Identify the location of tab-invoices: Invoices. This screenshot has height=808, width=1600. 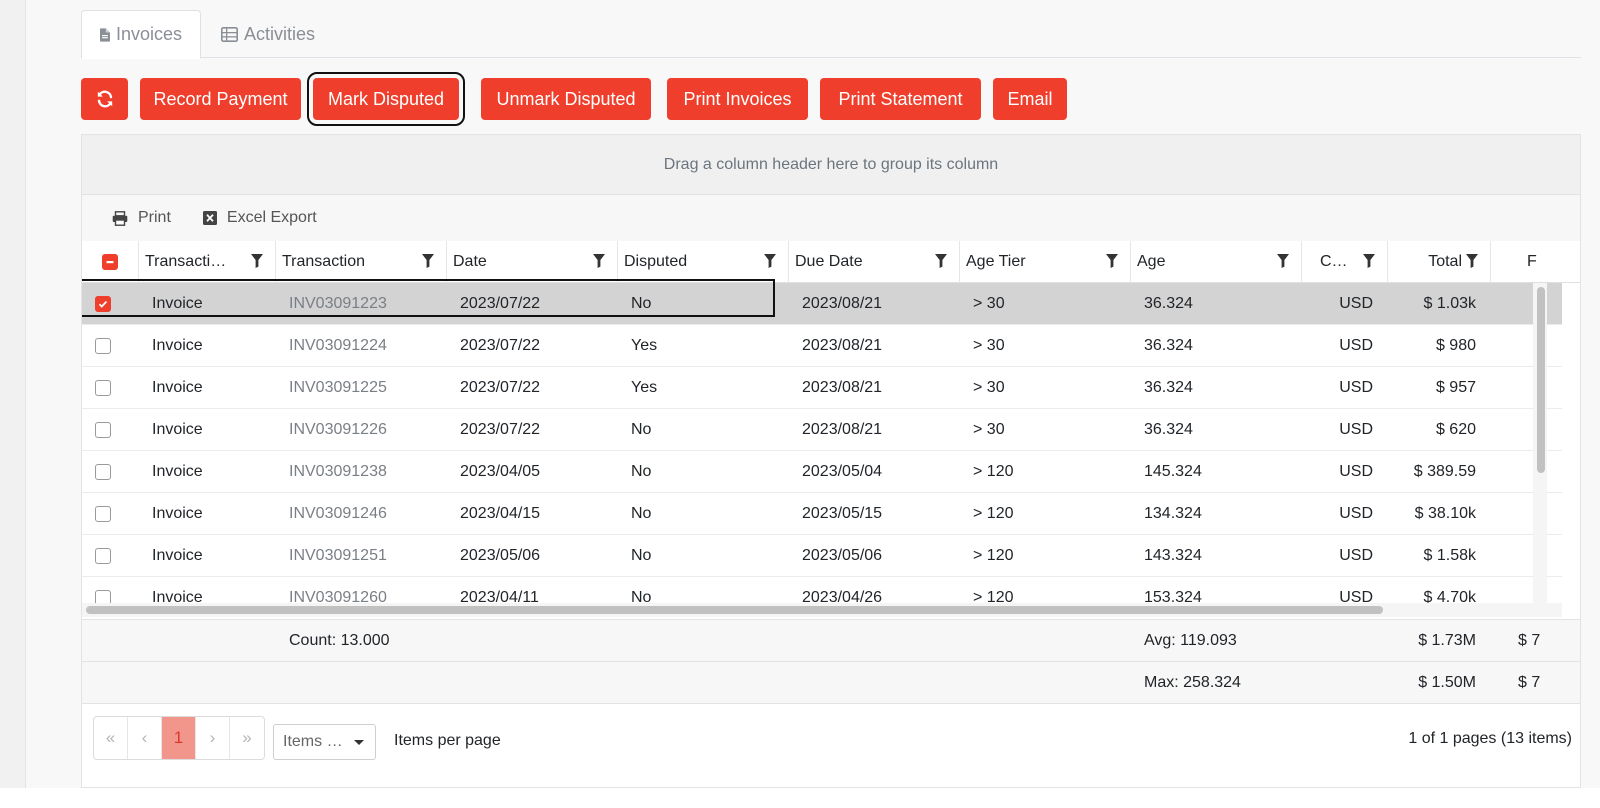
(141, 34).